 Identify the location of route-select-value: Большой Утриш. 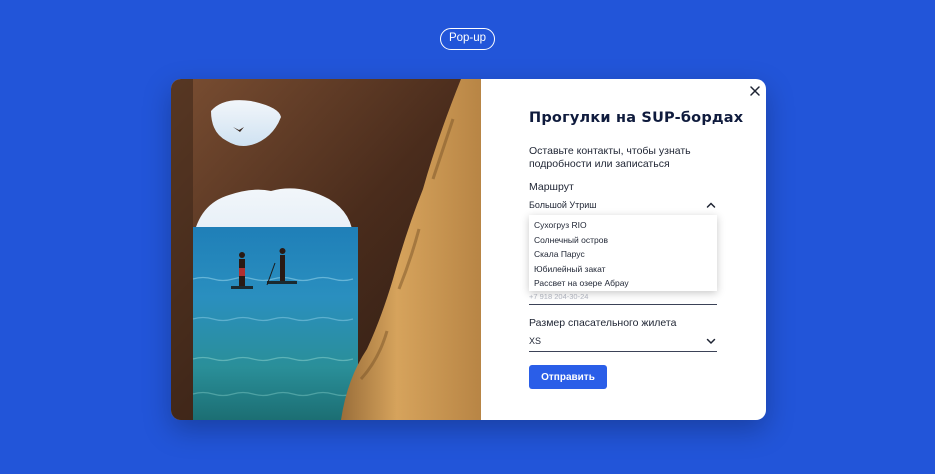
(563, 205).